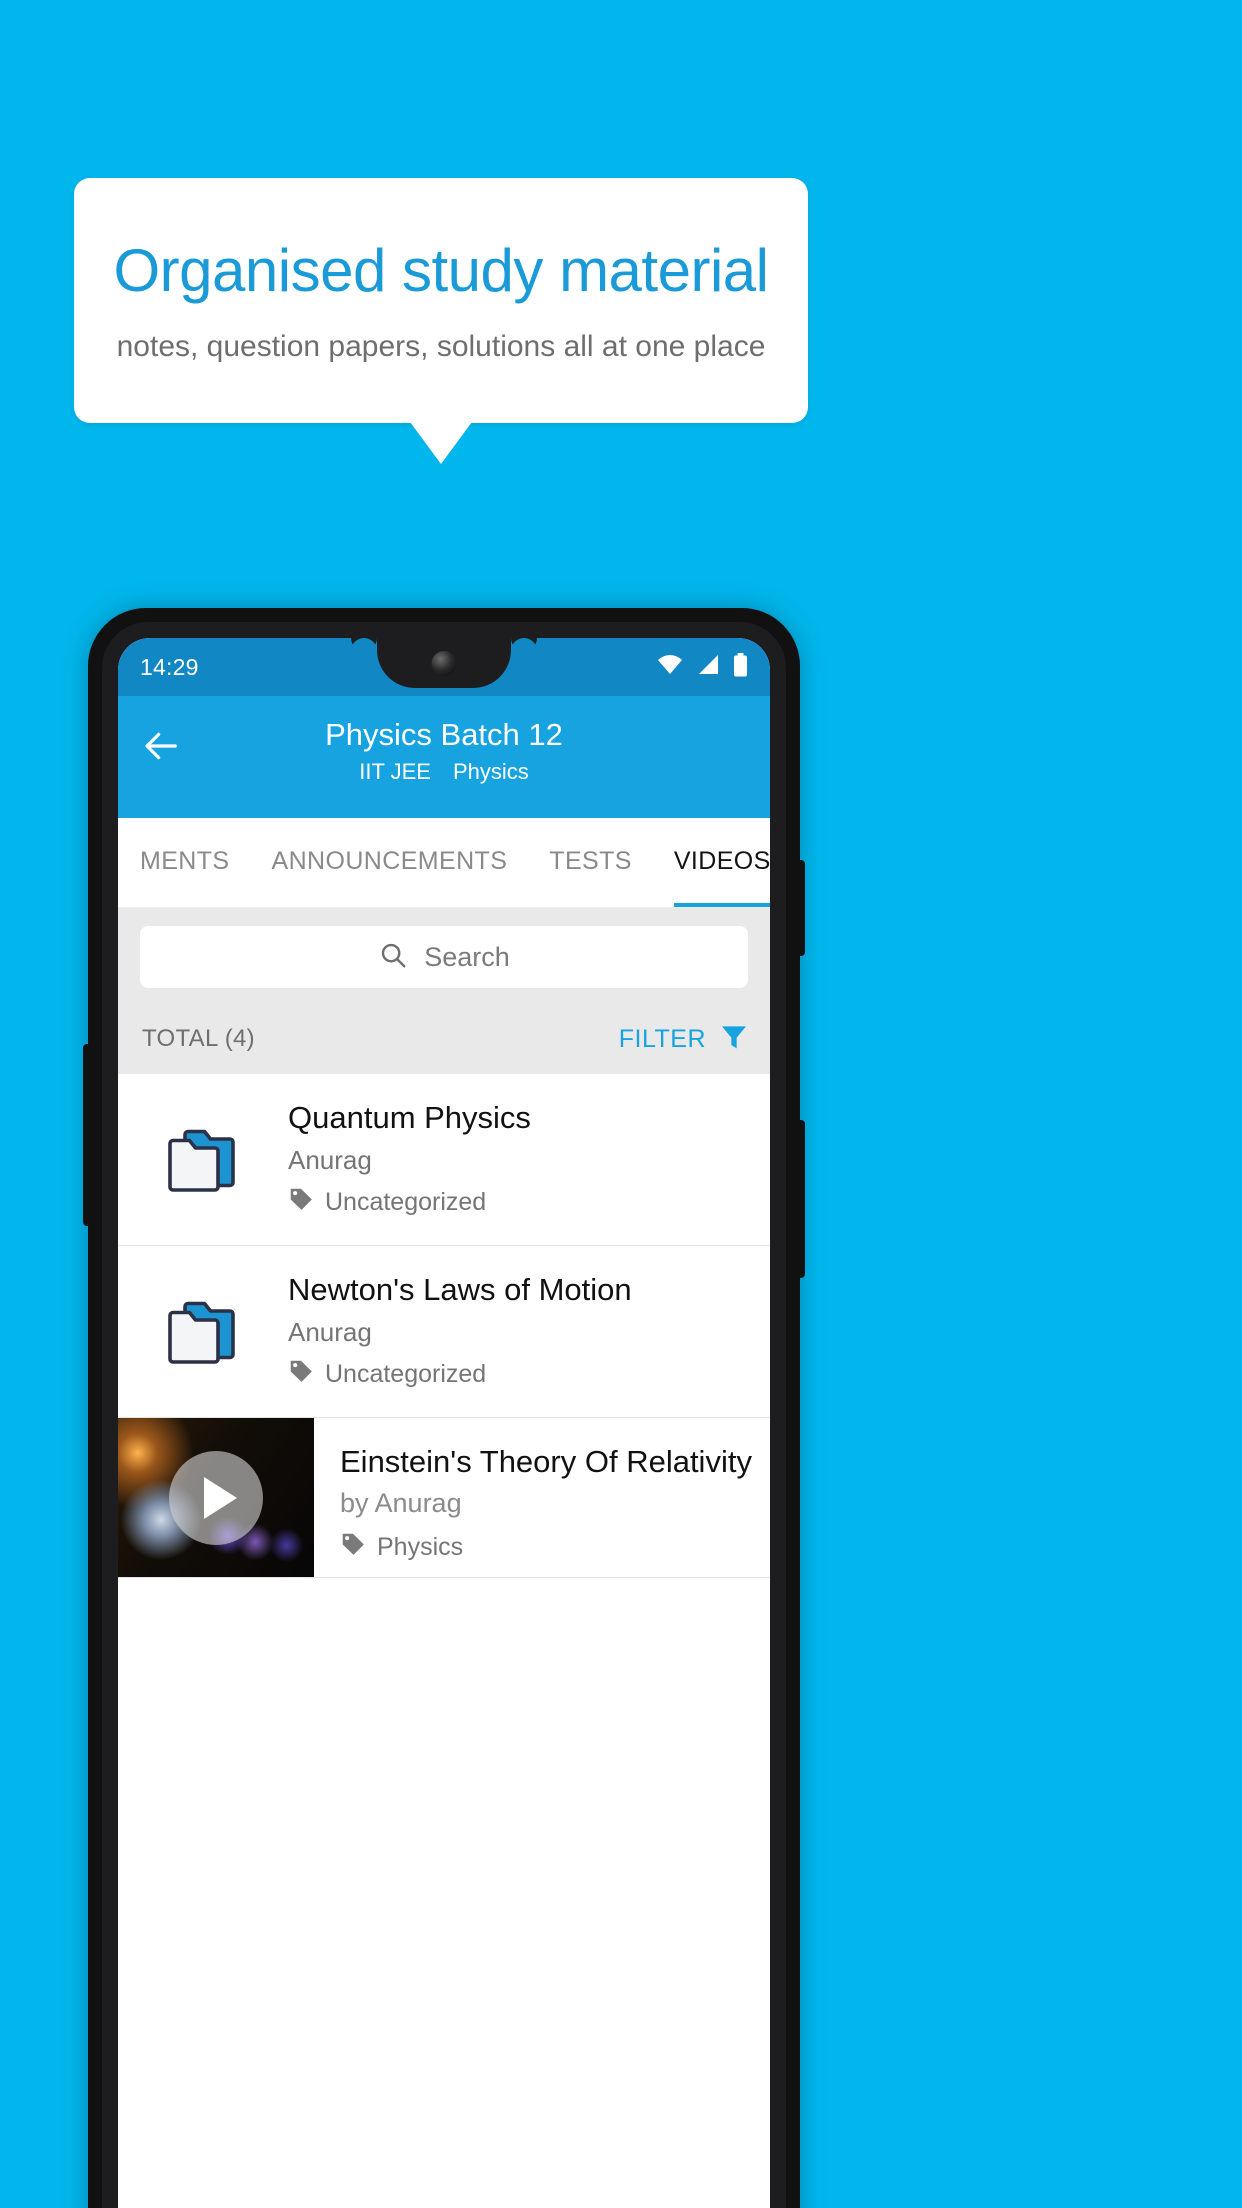  I want to click on search-section: Search, so click(444, 956).